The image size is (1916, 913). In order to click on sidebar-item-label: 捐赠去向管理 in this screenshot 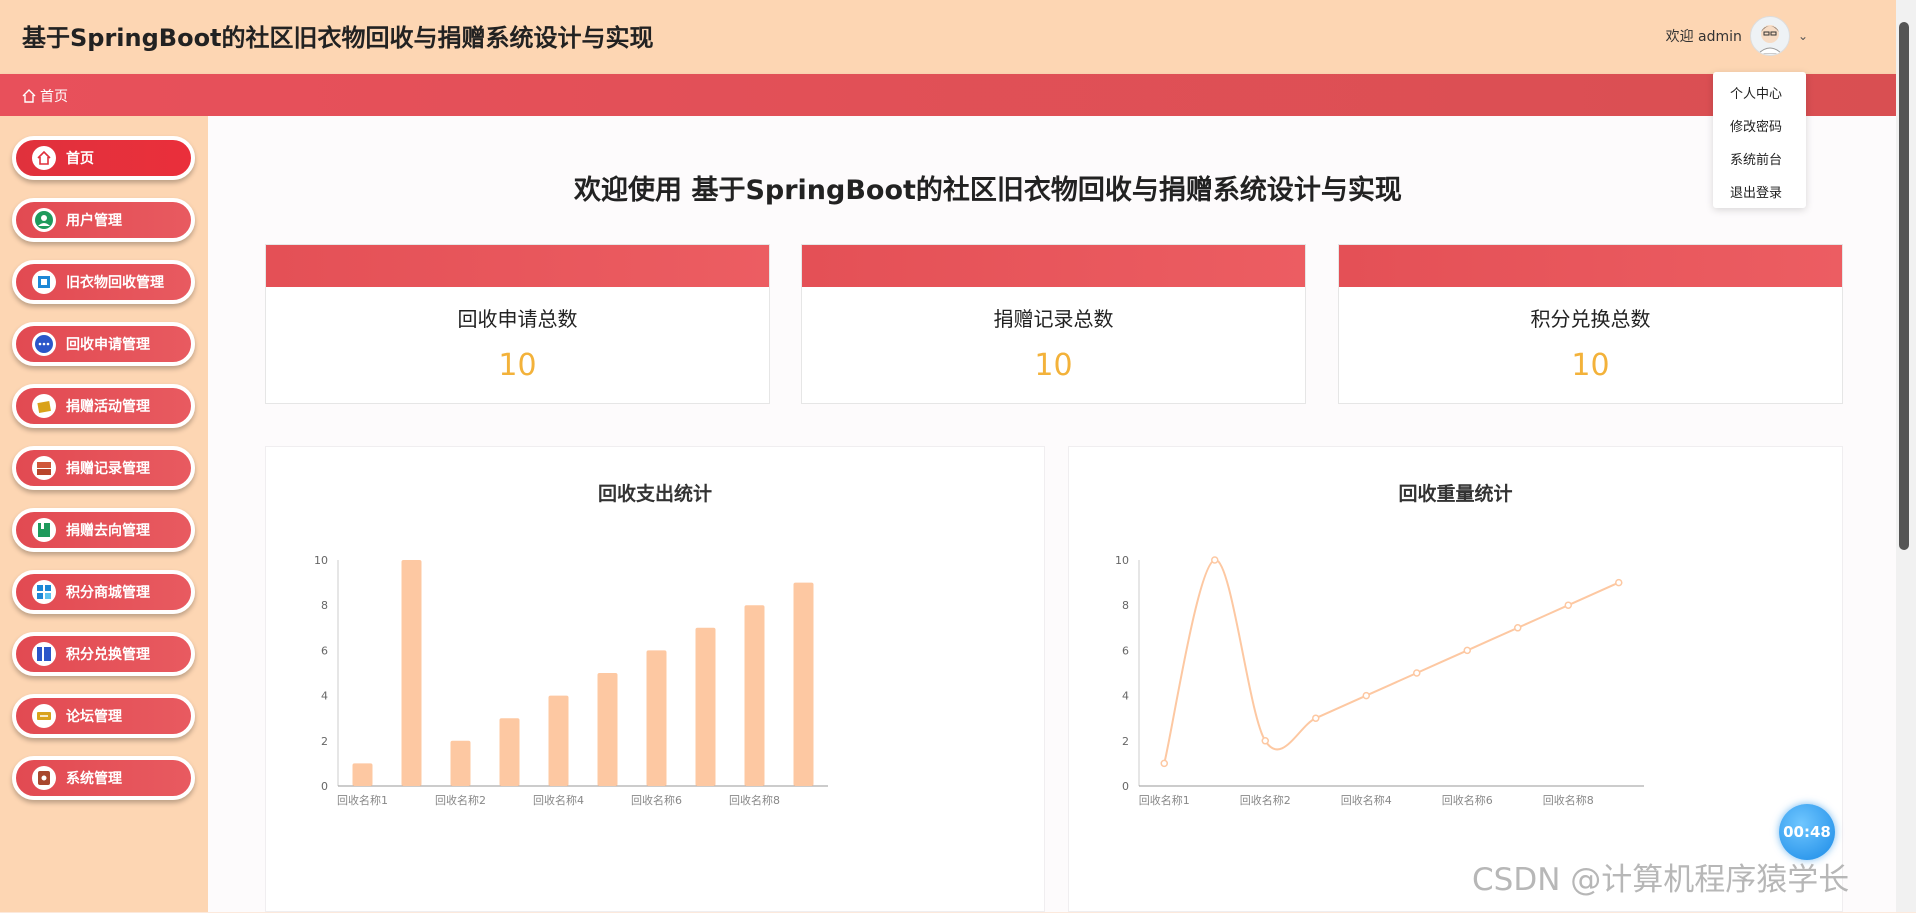, I will do `click(108, 531)`.